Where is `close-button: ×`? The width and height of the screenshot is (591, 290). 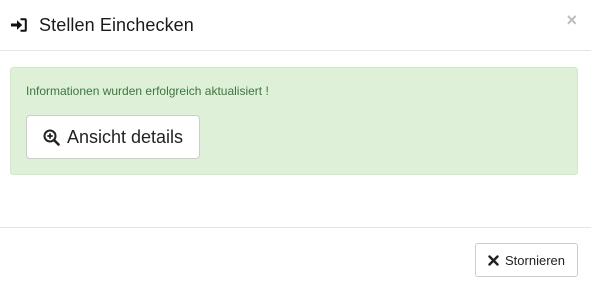
close-button: × is located at coordinates (571, 20).